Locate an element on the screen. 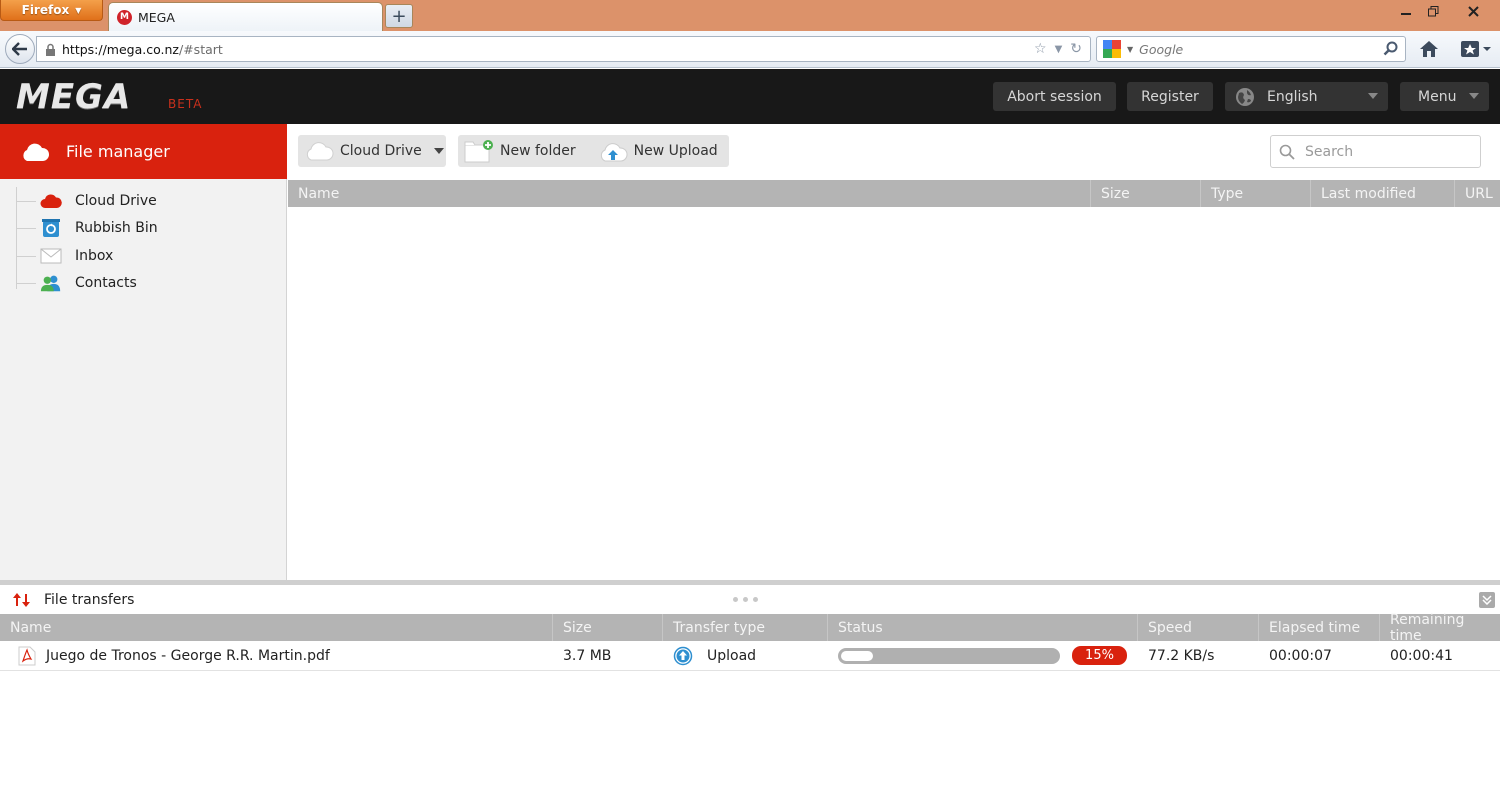  reload-icon: ↻ is located at coordinates (1076, 50).